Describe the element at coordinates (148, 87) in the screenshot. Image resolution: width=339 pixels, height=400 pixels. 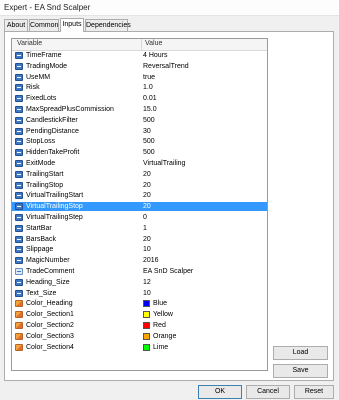
I see `variable-value: 1.0` at that location.